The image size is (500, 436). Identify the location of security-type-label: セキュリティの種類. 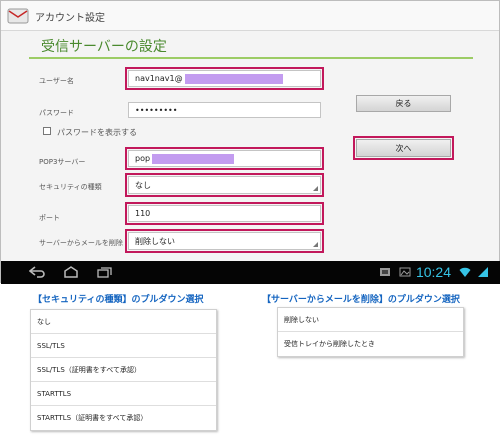
(70, 187).